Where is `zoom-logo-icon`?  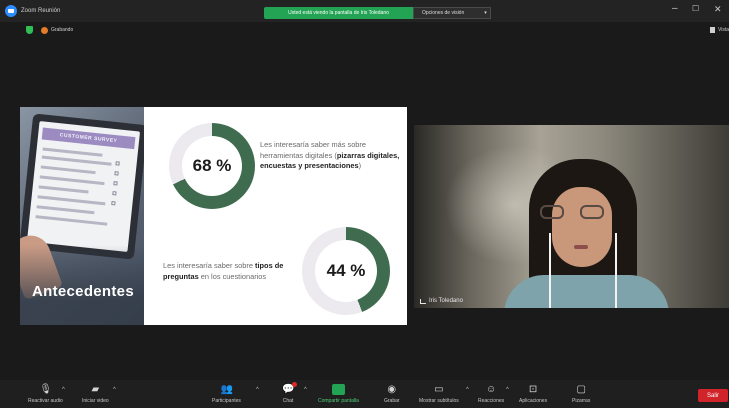
zoom-logo-icon is located at coordinates (11, 11).